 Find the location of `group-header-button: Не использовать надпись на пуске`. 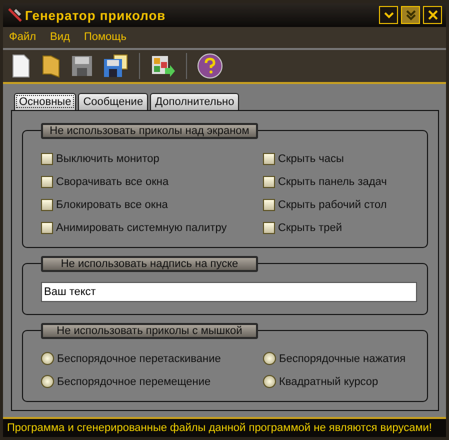

group-header-button: Не использовать надпись на пуске is located at coordinates (149, 264).